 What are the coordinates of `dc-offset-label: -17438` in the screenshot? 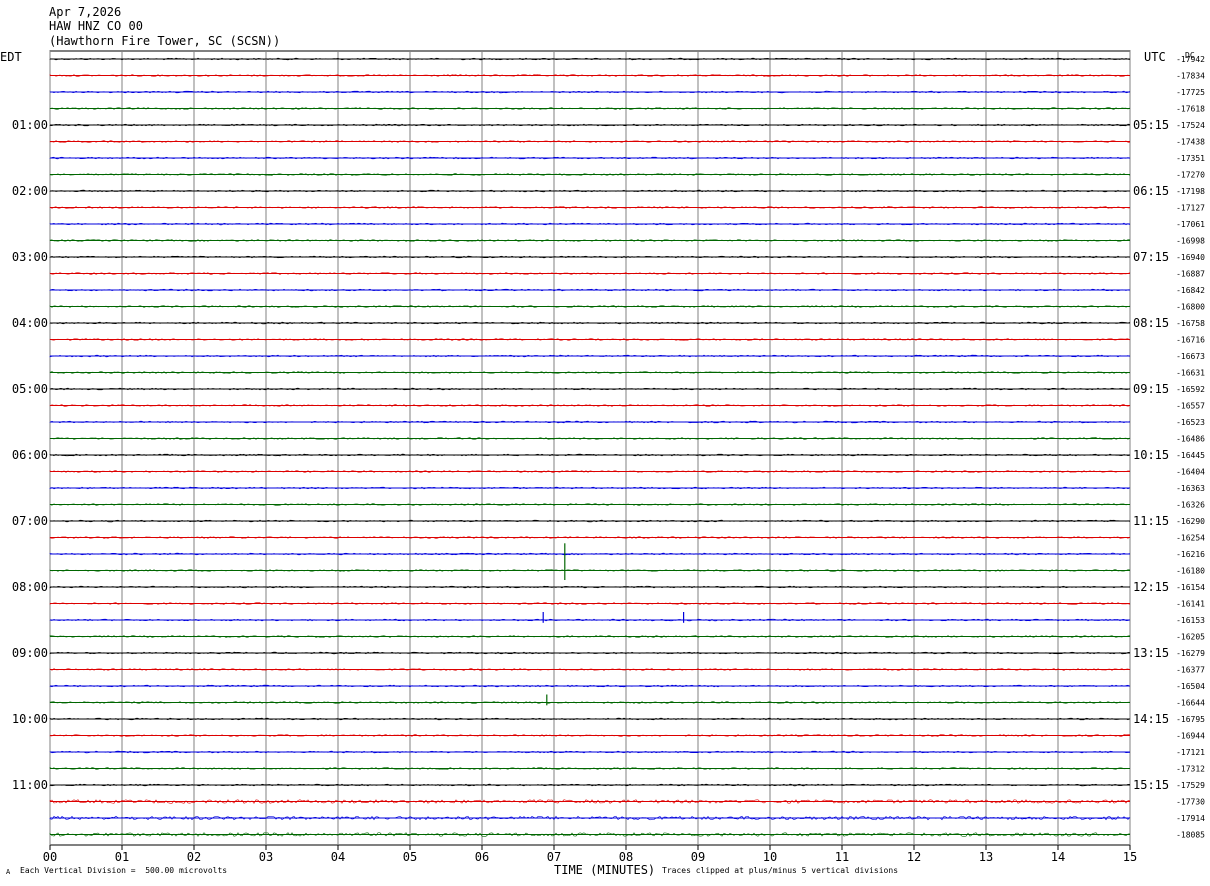 It's located at (1190, 142).